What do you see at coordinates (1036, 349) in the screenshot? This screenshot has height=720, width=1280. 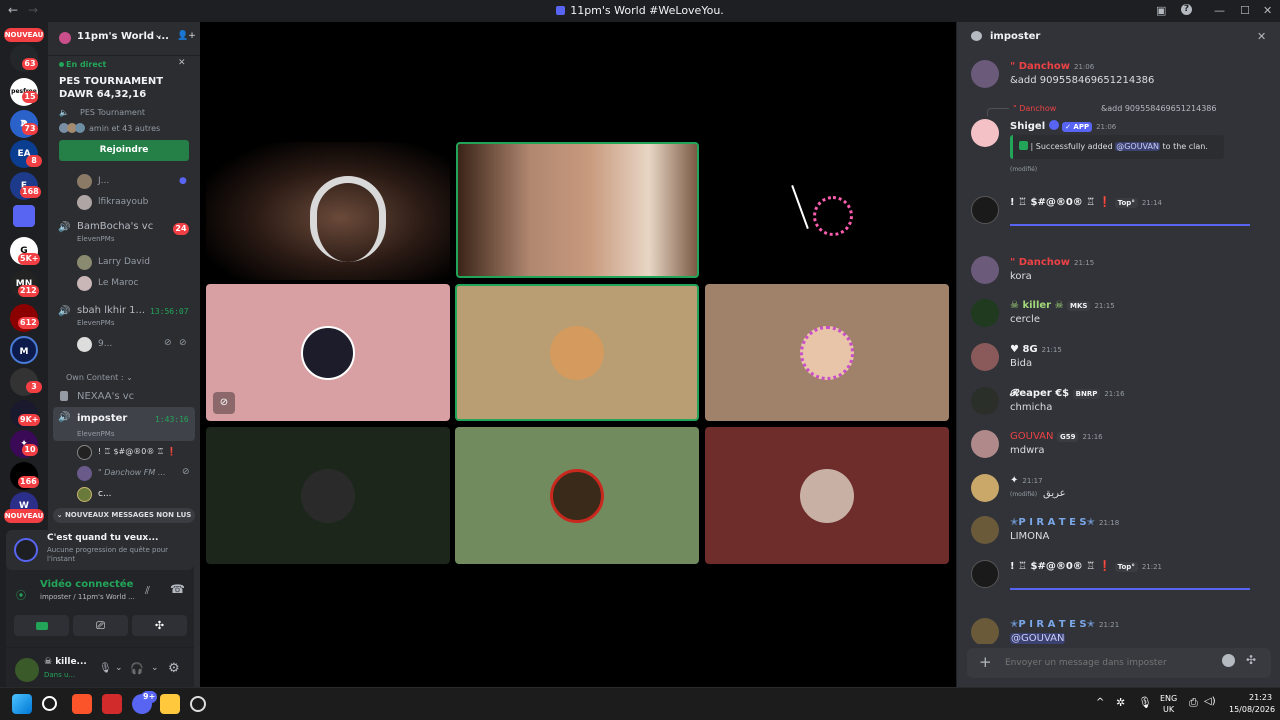 I see `author-name: ♥ 8G 21:15` at bounding box center [1036, 349].